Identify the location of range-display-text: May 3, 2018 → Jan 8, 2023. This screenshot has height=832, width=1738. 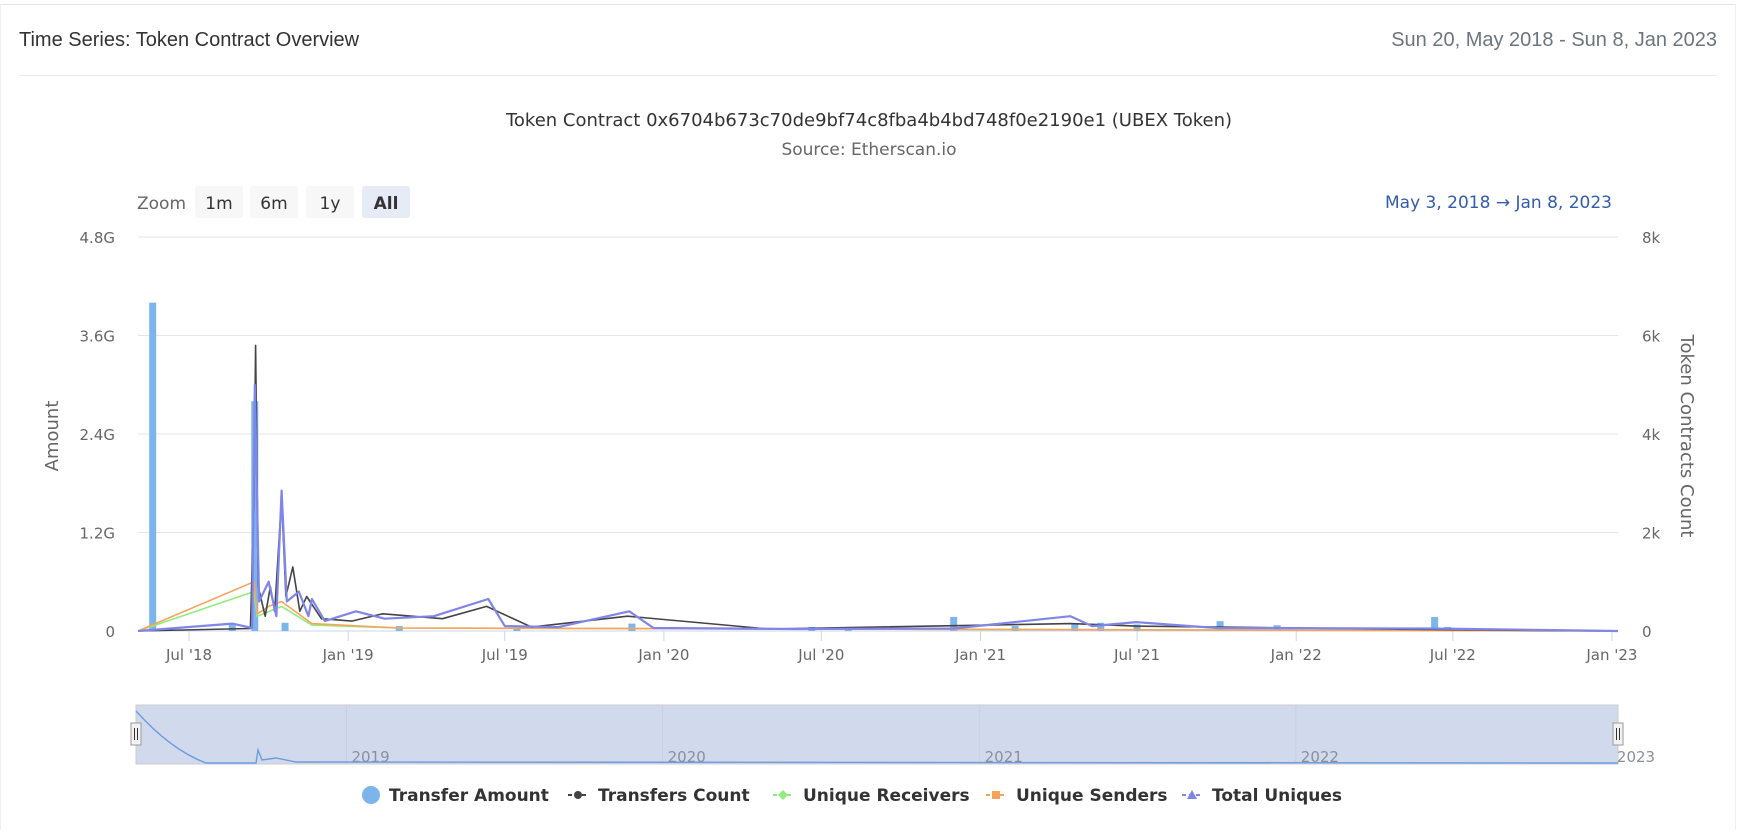
(1498, 203).